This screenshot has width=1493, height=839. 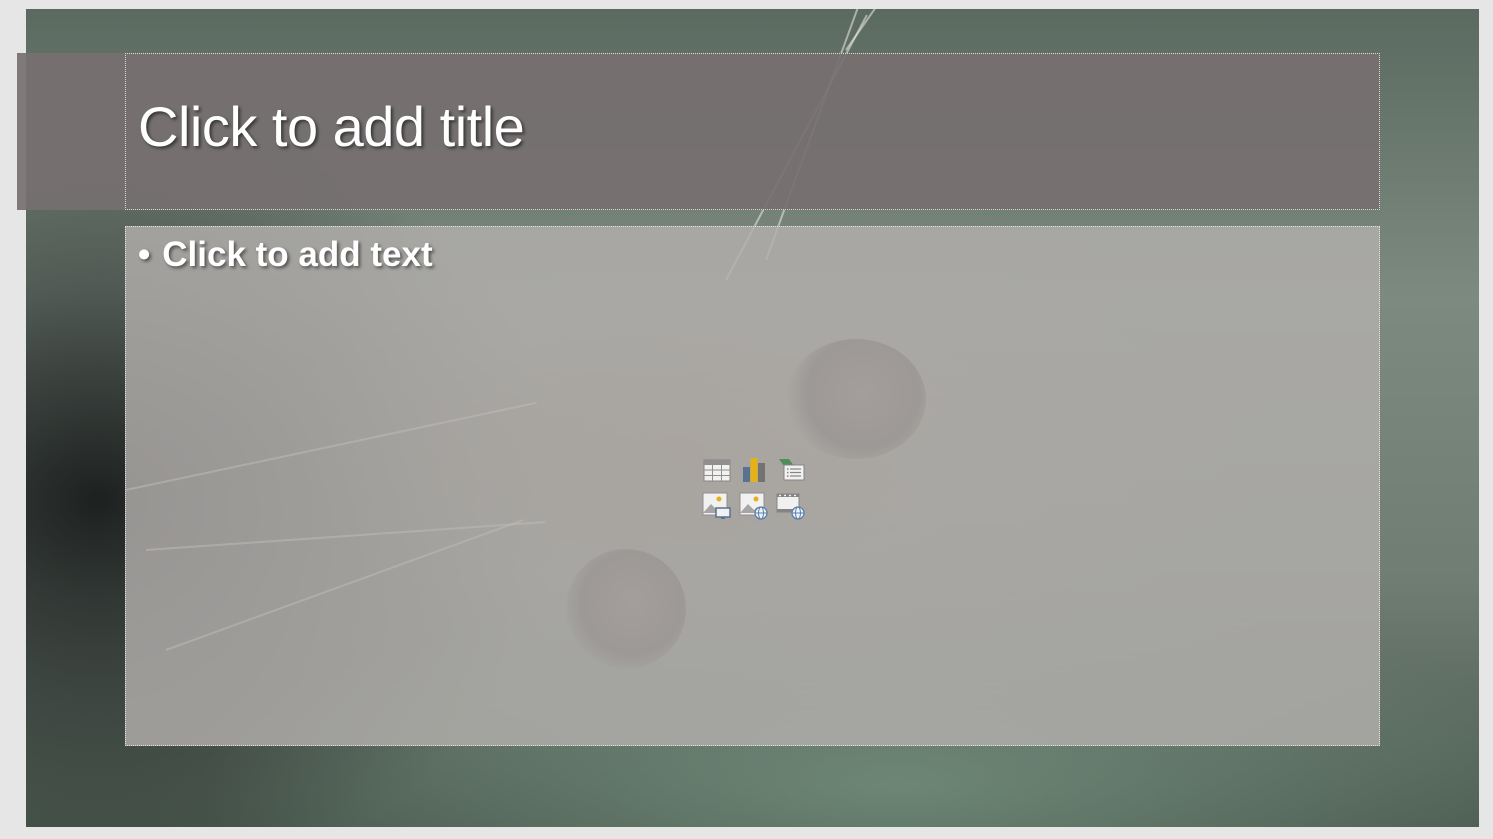 What do you see at coordinates (791, 470) in the screenshot?
I see `insert-smartart-icon` at bounding box center [791, 470].